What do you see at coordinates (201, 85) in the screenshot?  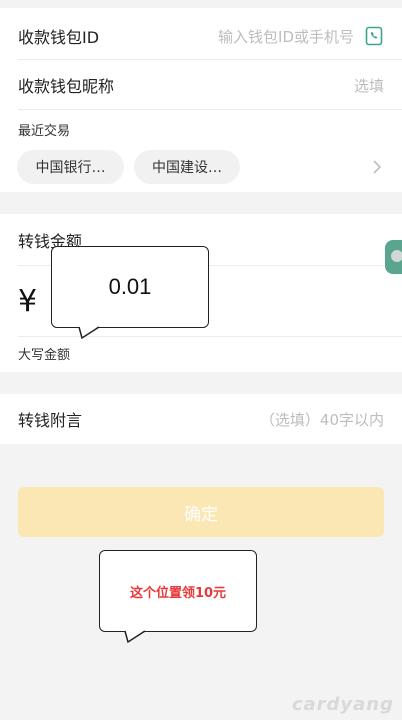 I see `wallet-nickname-row: 收款钱包昵称 选填` at bounding box center [201, 85].